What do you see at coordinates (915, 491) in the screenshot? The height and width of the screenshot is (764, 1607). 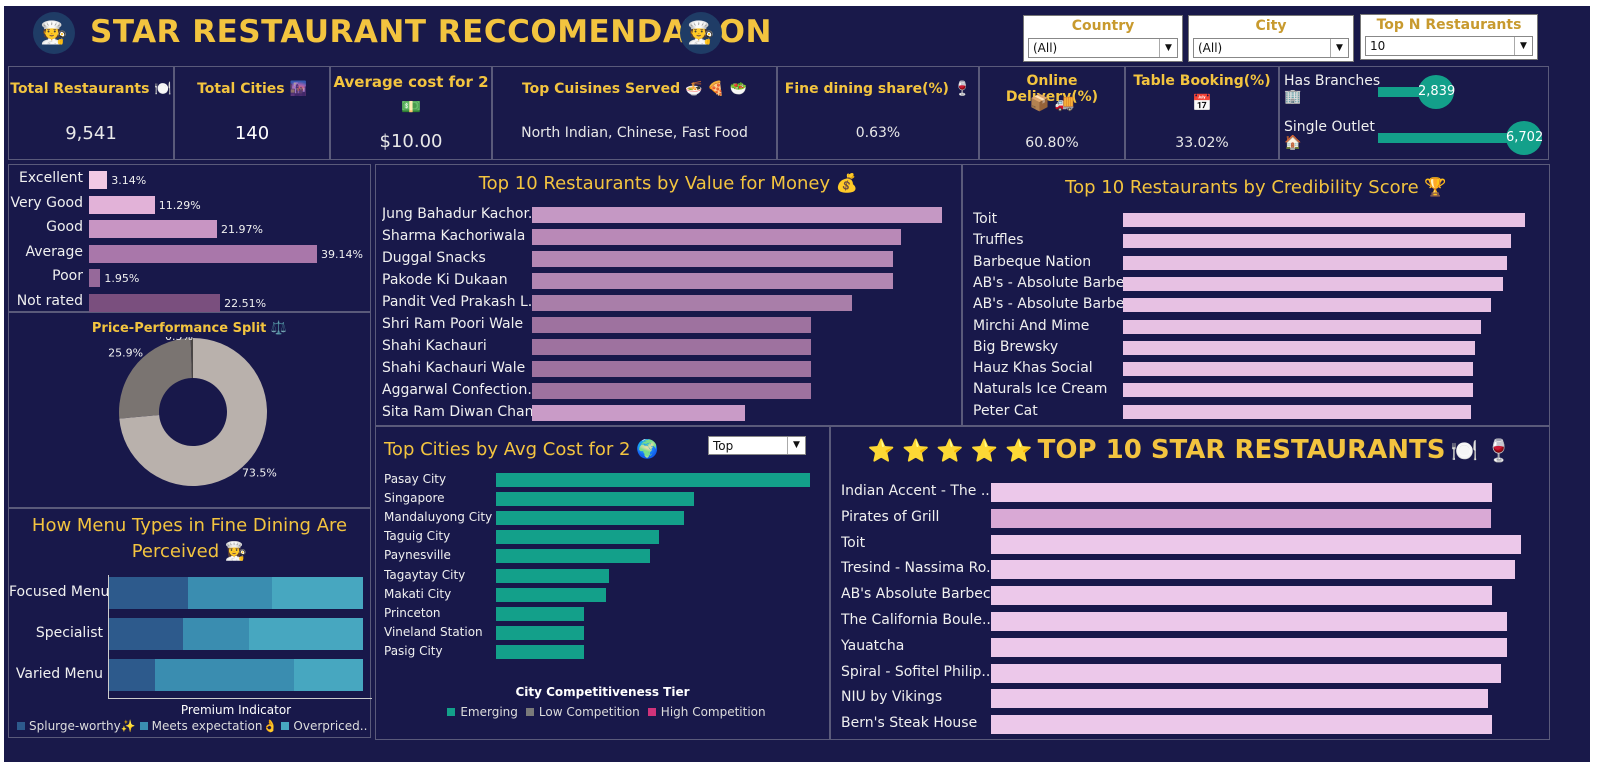 I see `star-restaurant-label: Indian Accent - The ..` at bounding box center [915, 491].